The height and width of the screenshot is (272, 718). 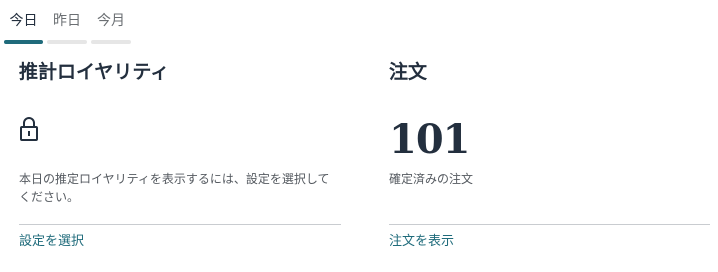 What do you see at coordinates (174, 188) in the screenshot?
I see `estimated-royalty-description: 本日の推定ロイヤリティを表示するには、設定を選択してください。` at bounding box center [174, 188].